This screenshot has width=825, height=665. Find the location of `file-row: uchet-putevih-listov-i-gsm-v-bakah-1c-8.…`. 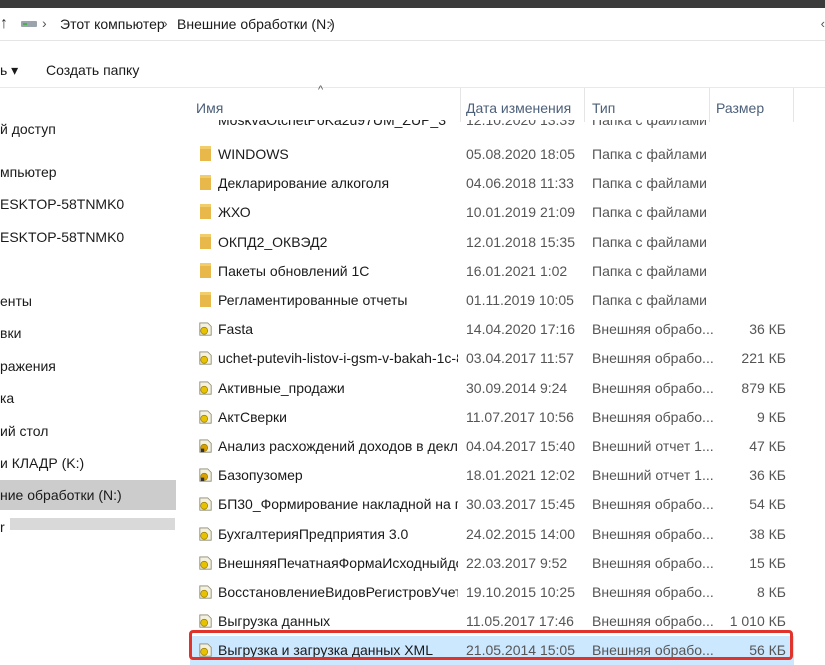

file-row: uchet-putevih-listov-i-gsm-v-bakah-1c-8.… is located at coordinates (492, 358).